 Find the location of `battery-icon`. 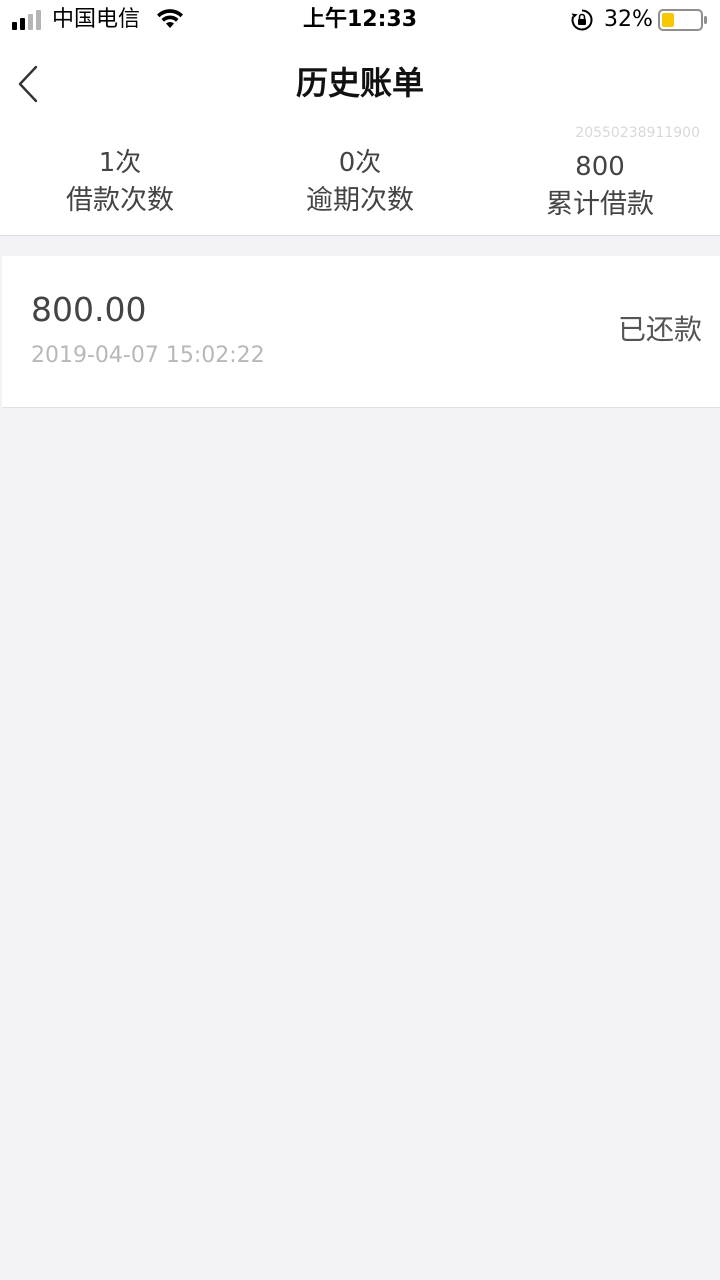

battery-icon is located at coordinates (682, 20).